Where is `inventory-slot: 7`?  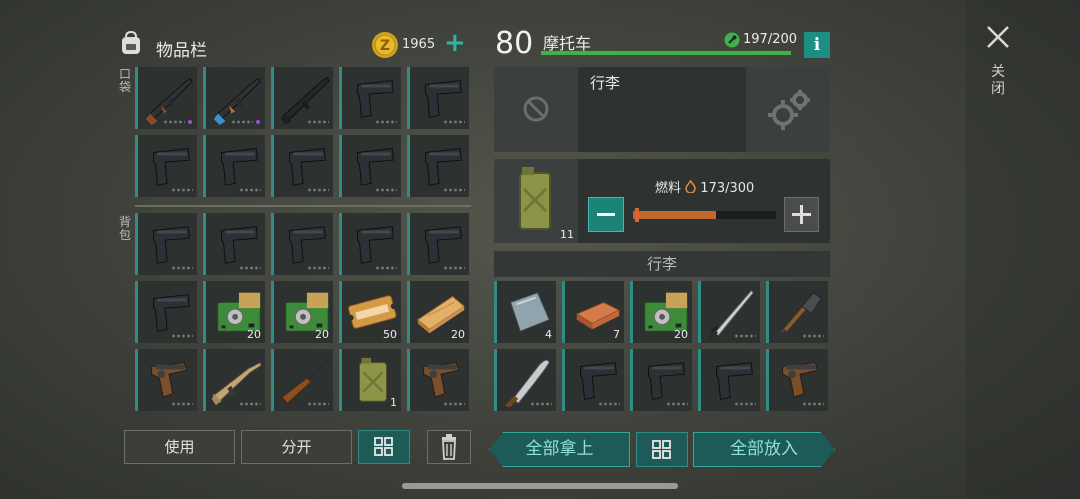
inventory-slot: 7 is located at coordinates (593, 312).